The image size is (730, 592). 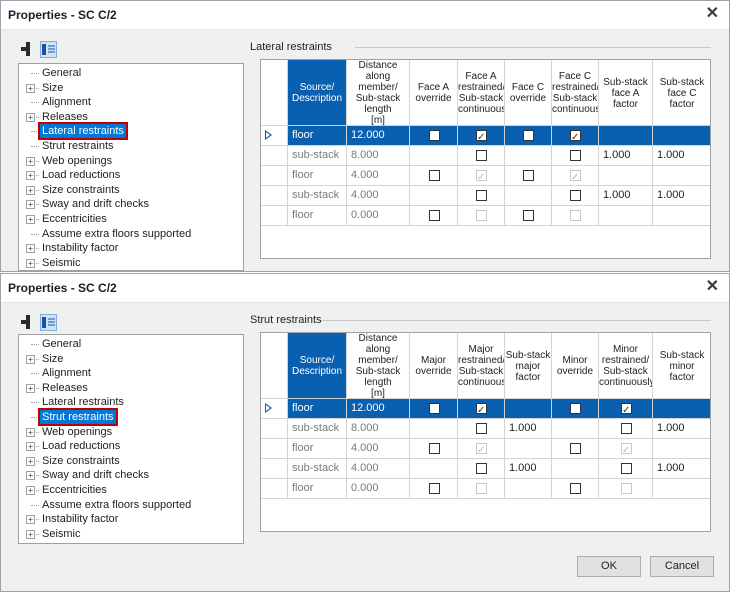 I want to click on table-row: sub-stack 8.000 1.000 1.000, so click(x=485, y=429).